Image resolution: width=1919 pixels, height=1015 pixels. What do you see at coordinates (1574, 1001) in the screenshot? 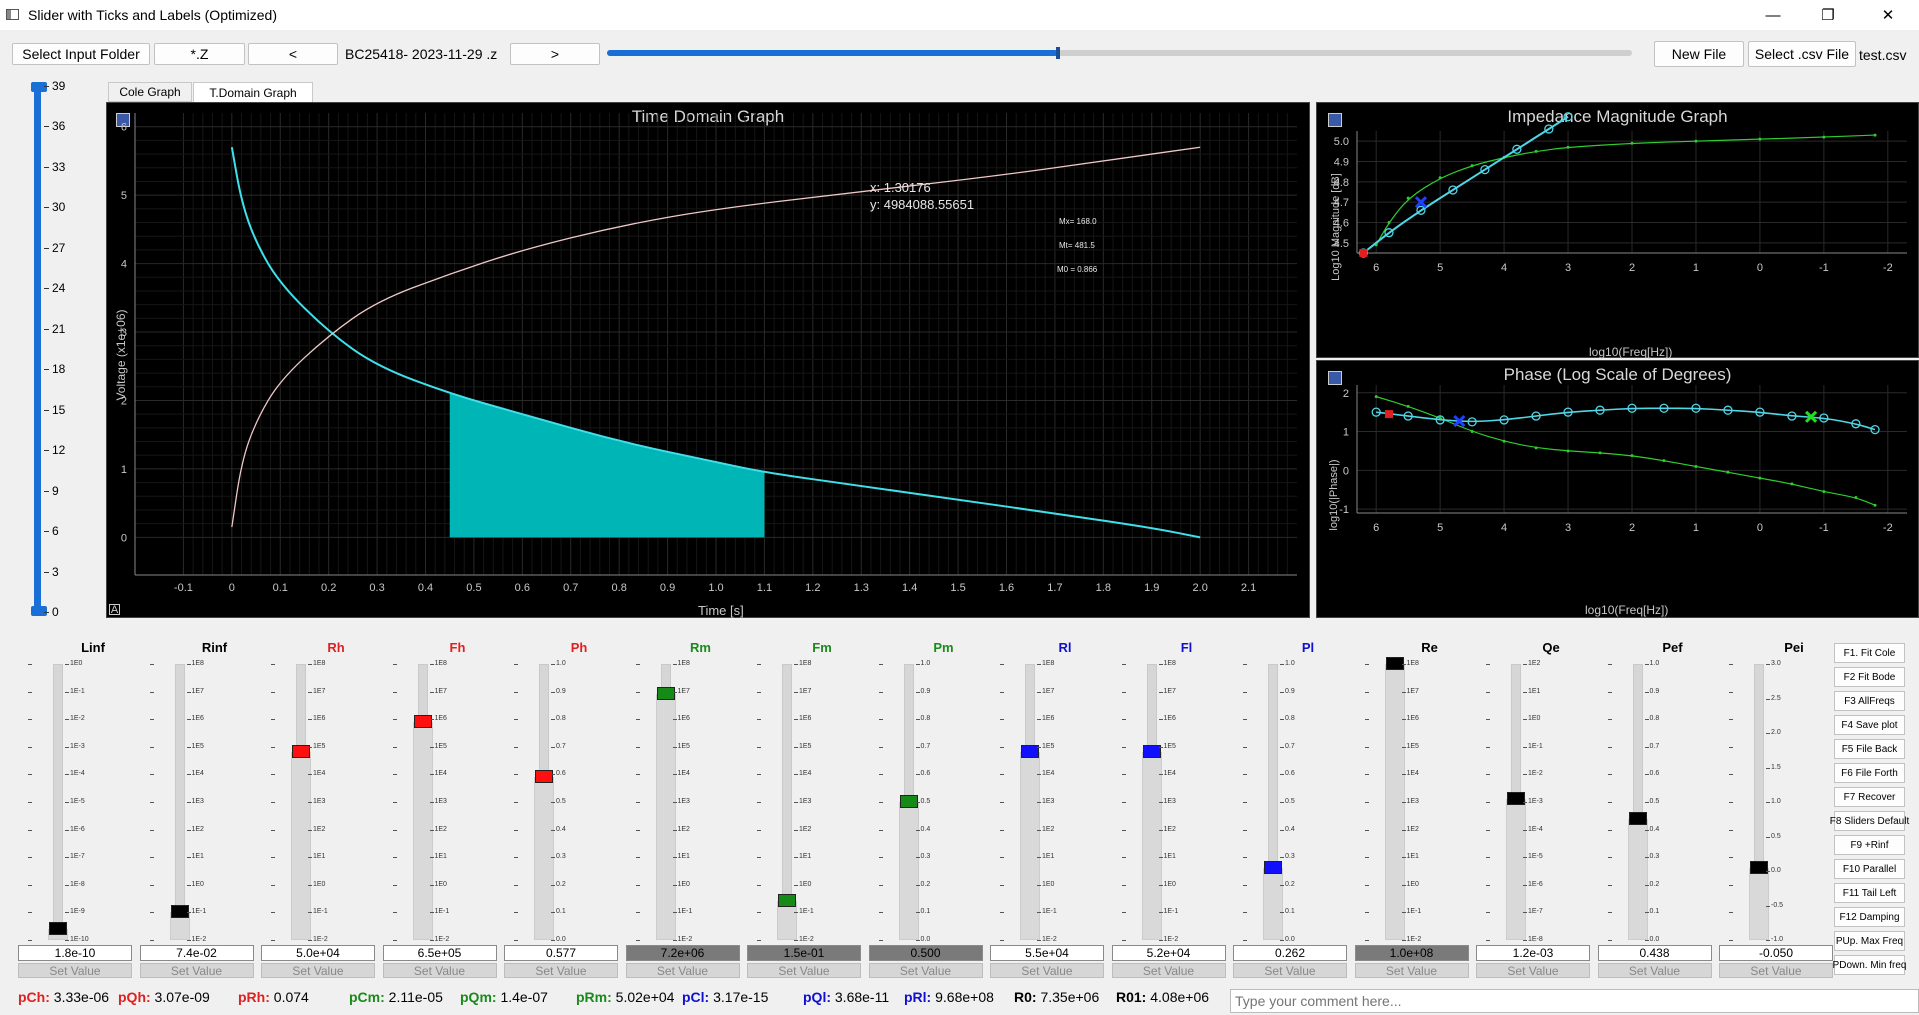
I see `comment-input` at bounding box center [1574, 1001].